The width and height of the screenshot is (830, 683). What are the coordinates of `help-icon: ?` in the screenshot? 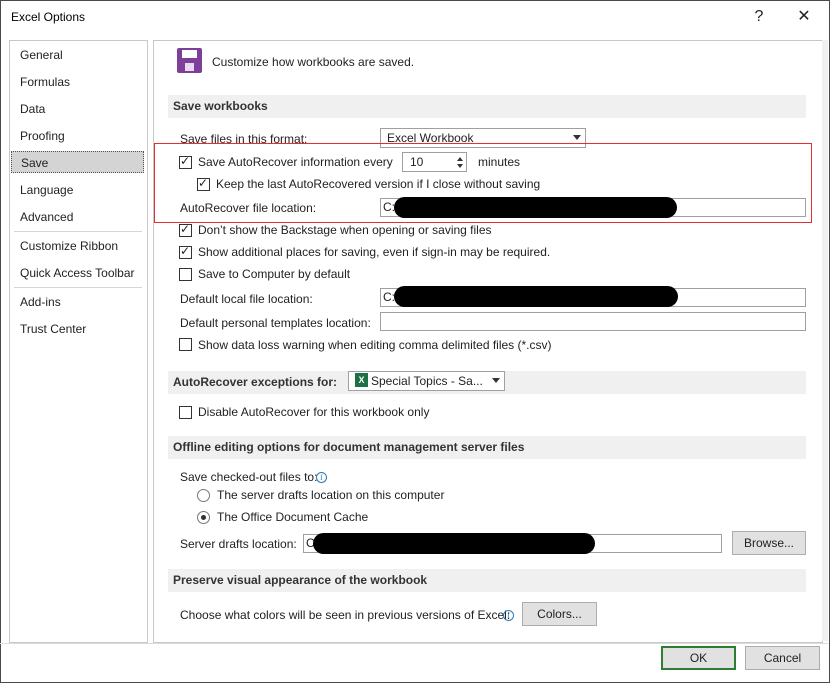 It's located at (759, 17).